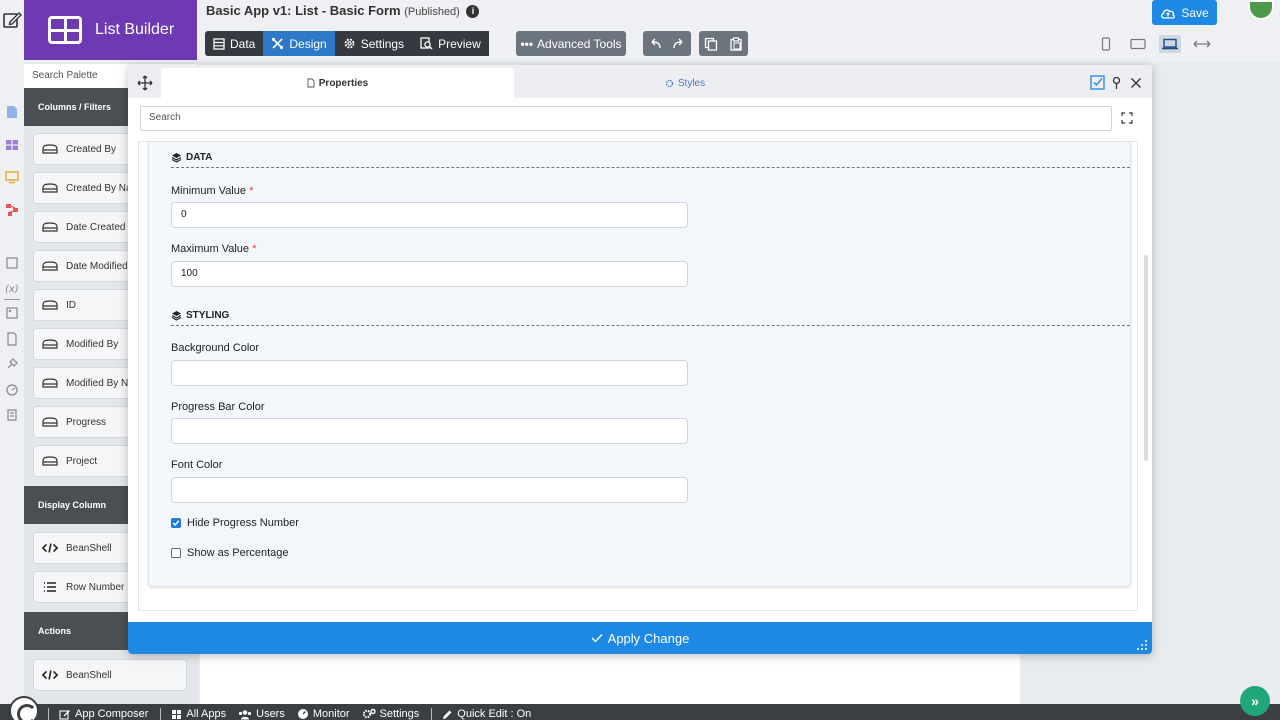  I want to click on palette-item-label: Project, so click(82, 461).